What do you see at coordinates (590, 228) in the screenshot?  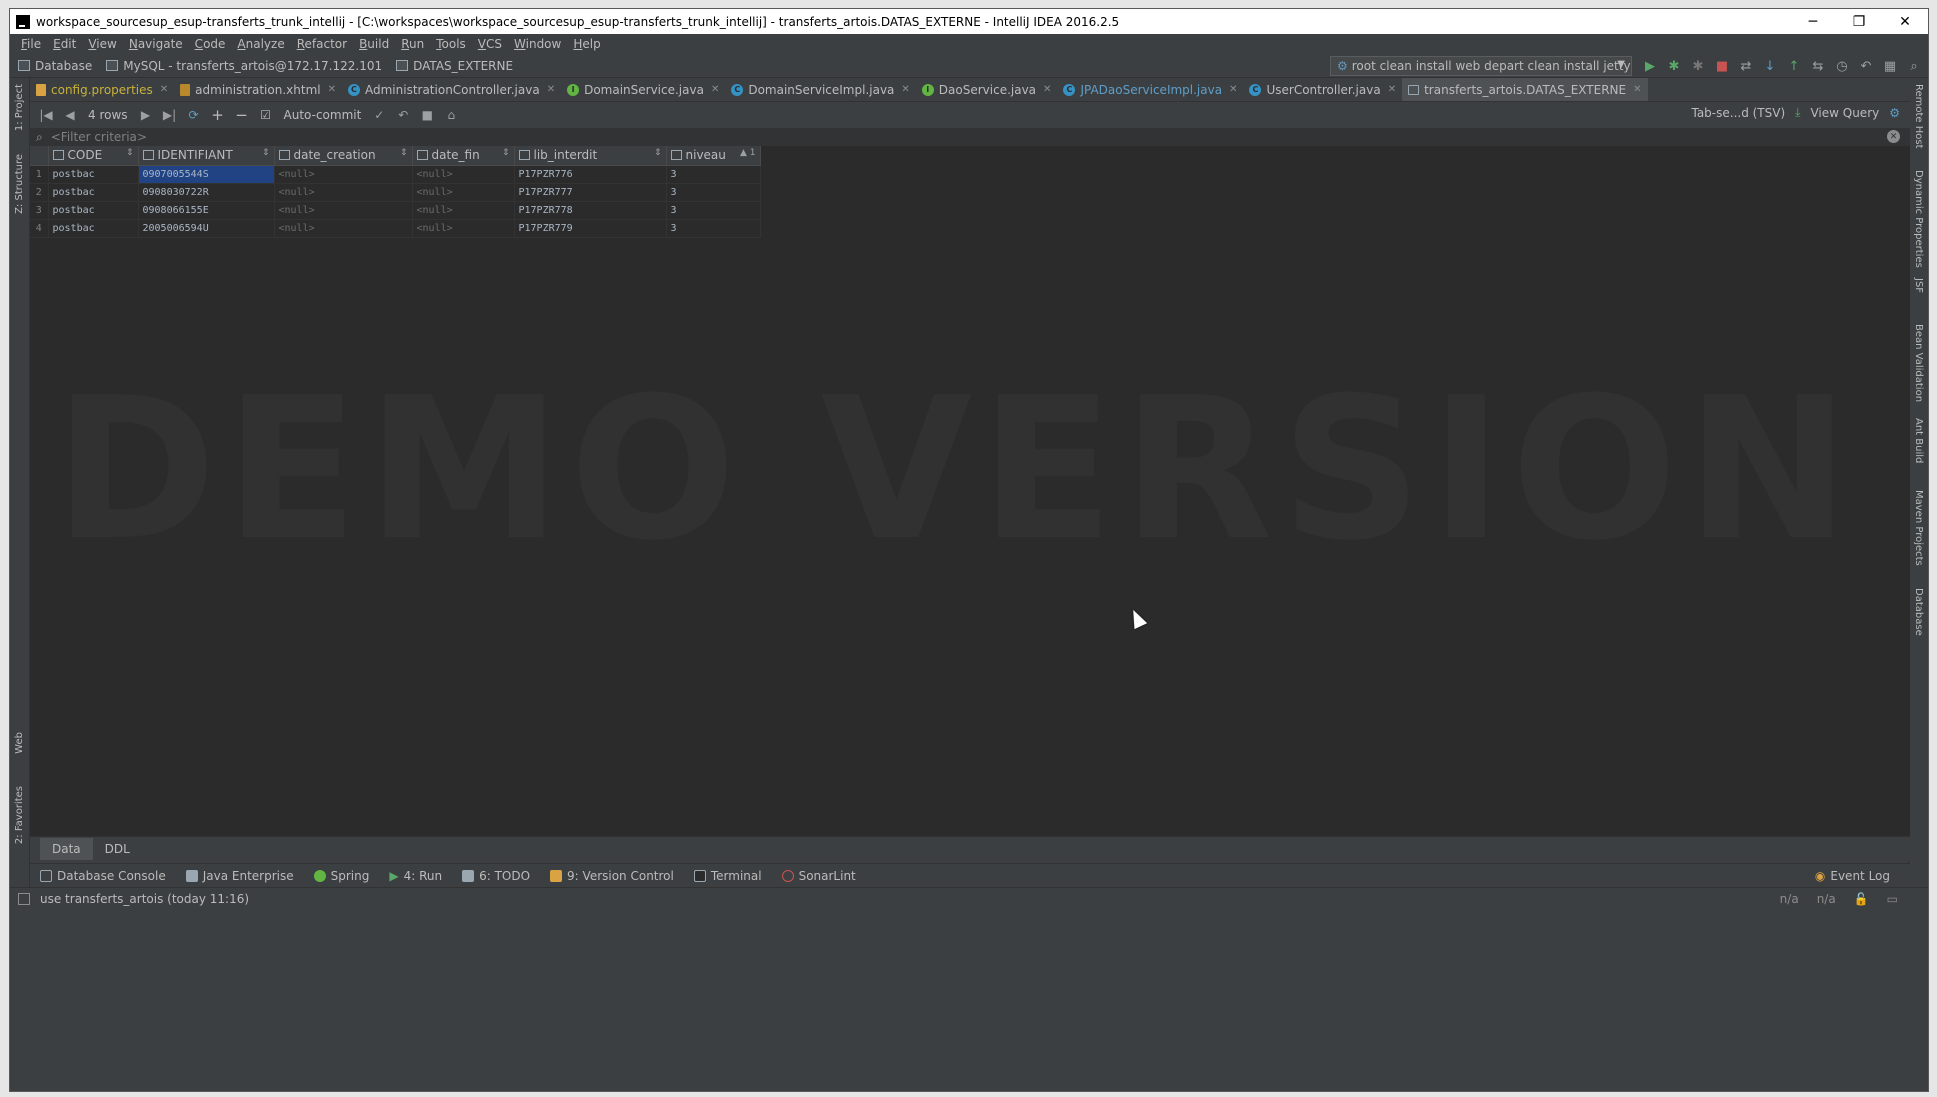 I see `cell-lib-interdit: P17PZR779` at bounding box center [590, 228].